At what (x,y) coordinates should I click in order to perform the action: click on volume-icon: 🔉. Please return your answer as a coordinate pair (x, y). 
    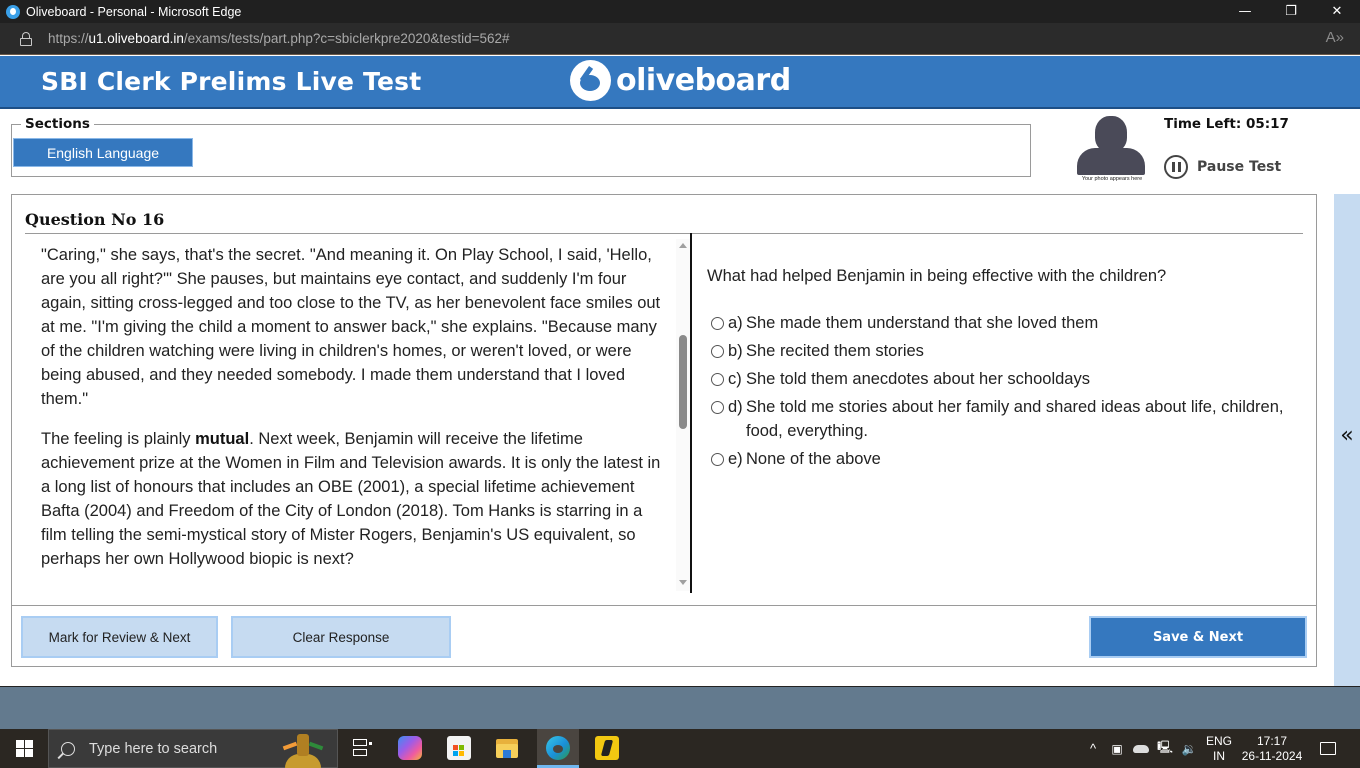
    Looking at the image, I should click on (1189, 748).